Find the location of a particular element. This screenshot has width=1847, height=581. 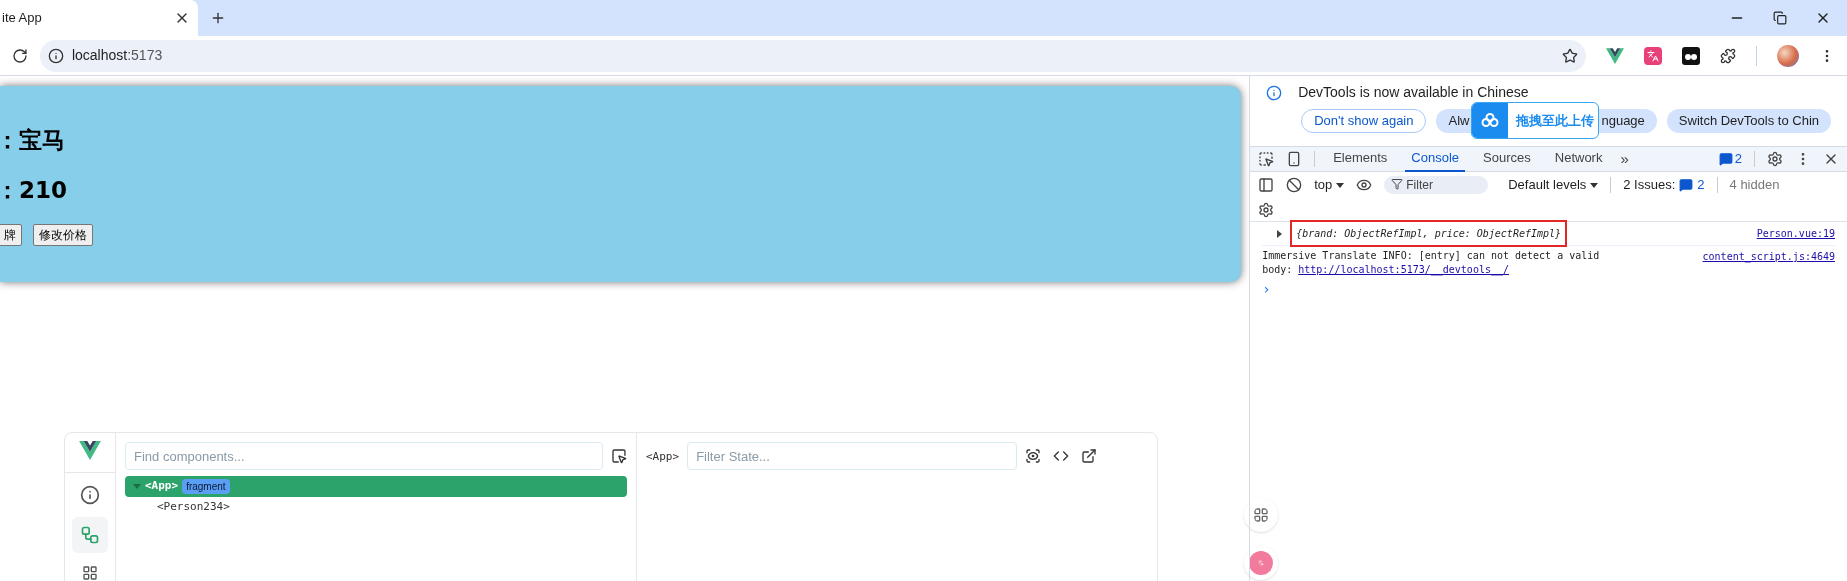

info-heading: ：宝马 is located at coordinates (32, 140).